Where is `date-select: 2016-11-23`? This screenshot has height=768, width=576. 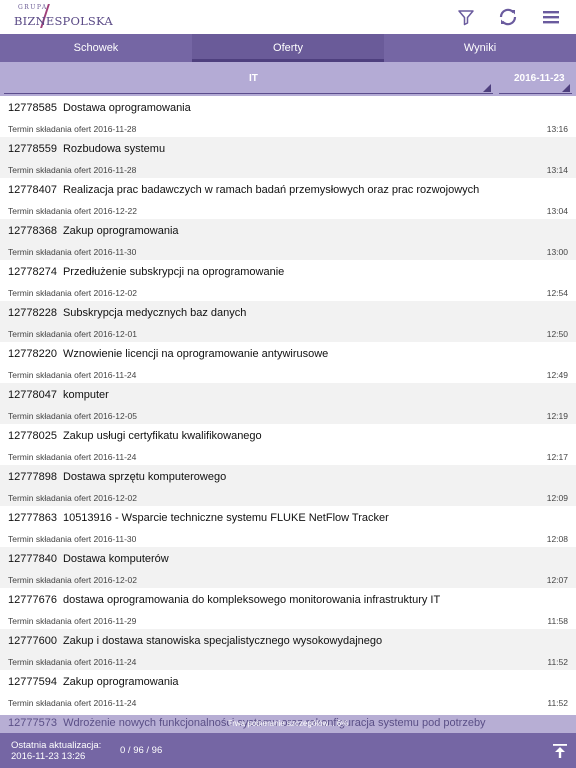 date-select: 2016-11-23 is located at coordinates (535, 82).